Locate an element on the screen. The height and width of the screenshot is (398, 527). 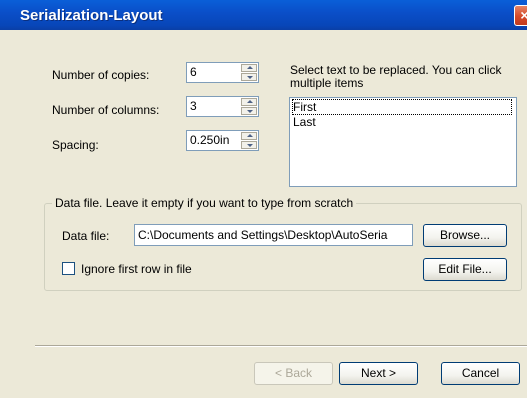
back-button: < Back is located at coordinates (293, 373).